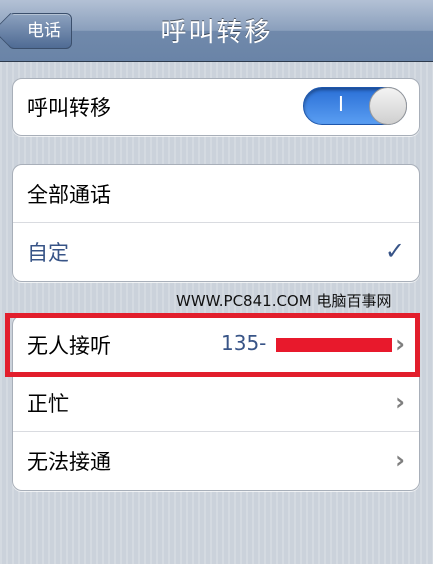 The image size is (433, 564). I want to click on unreachable-label: 无法接通, so click(69, 462).